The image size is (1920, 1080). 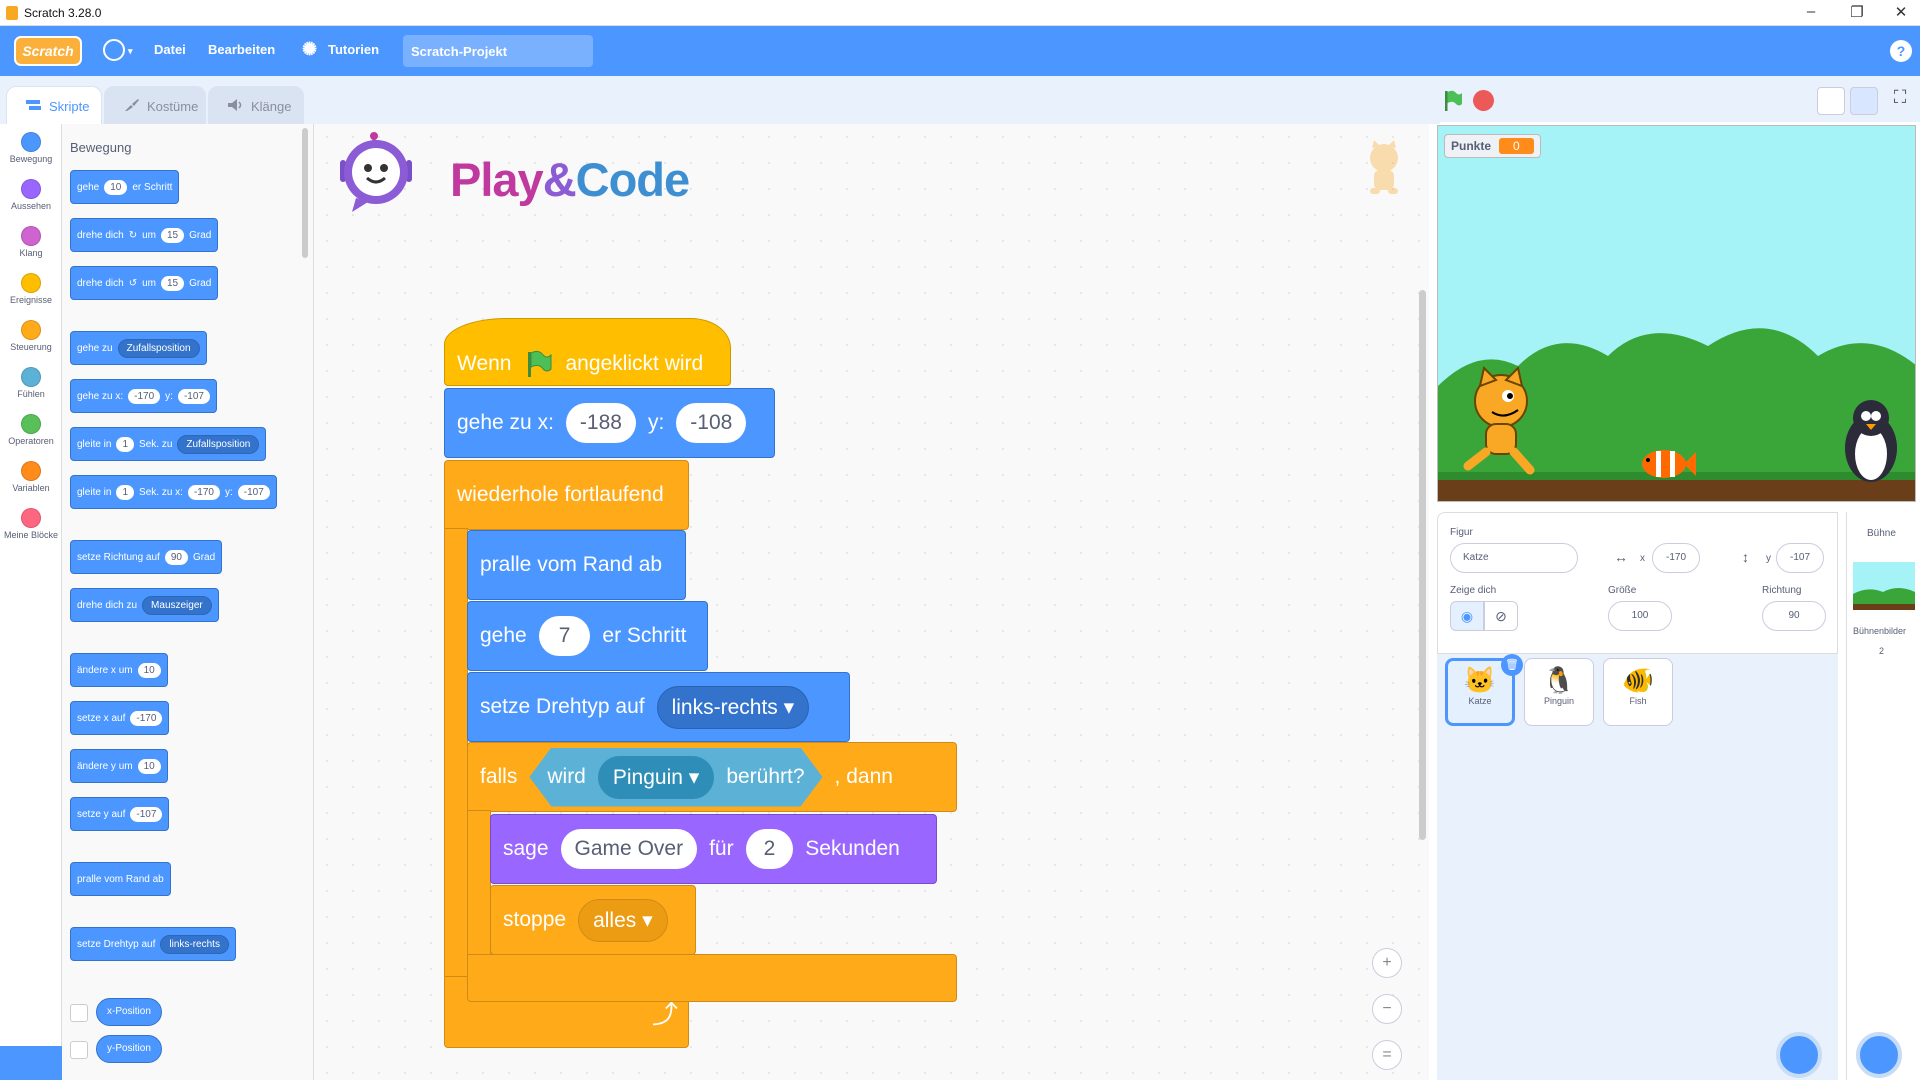 What do you see at coordinates (305, 193) in the screenshot?
I see `palette-scrollbar` at bounding box center [305, 193].